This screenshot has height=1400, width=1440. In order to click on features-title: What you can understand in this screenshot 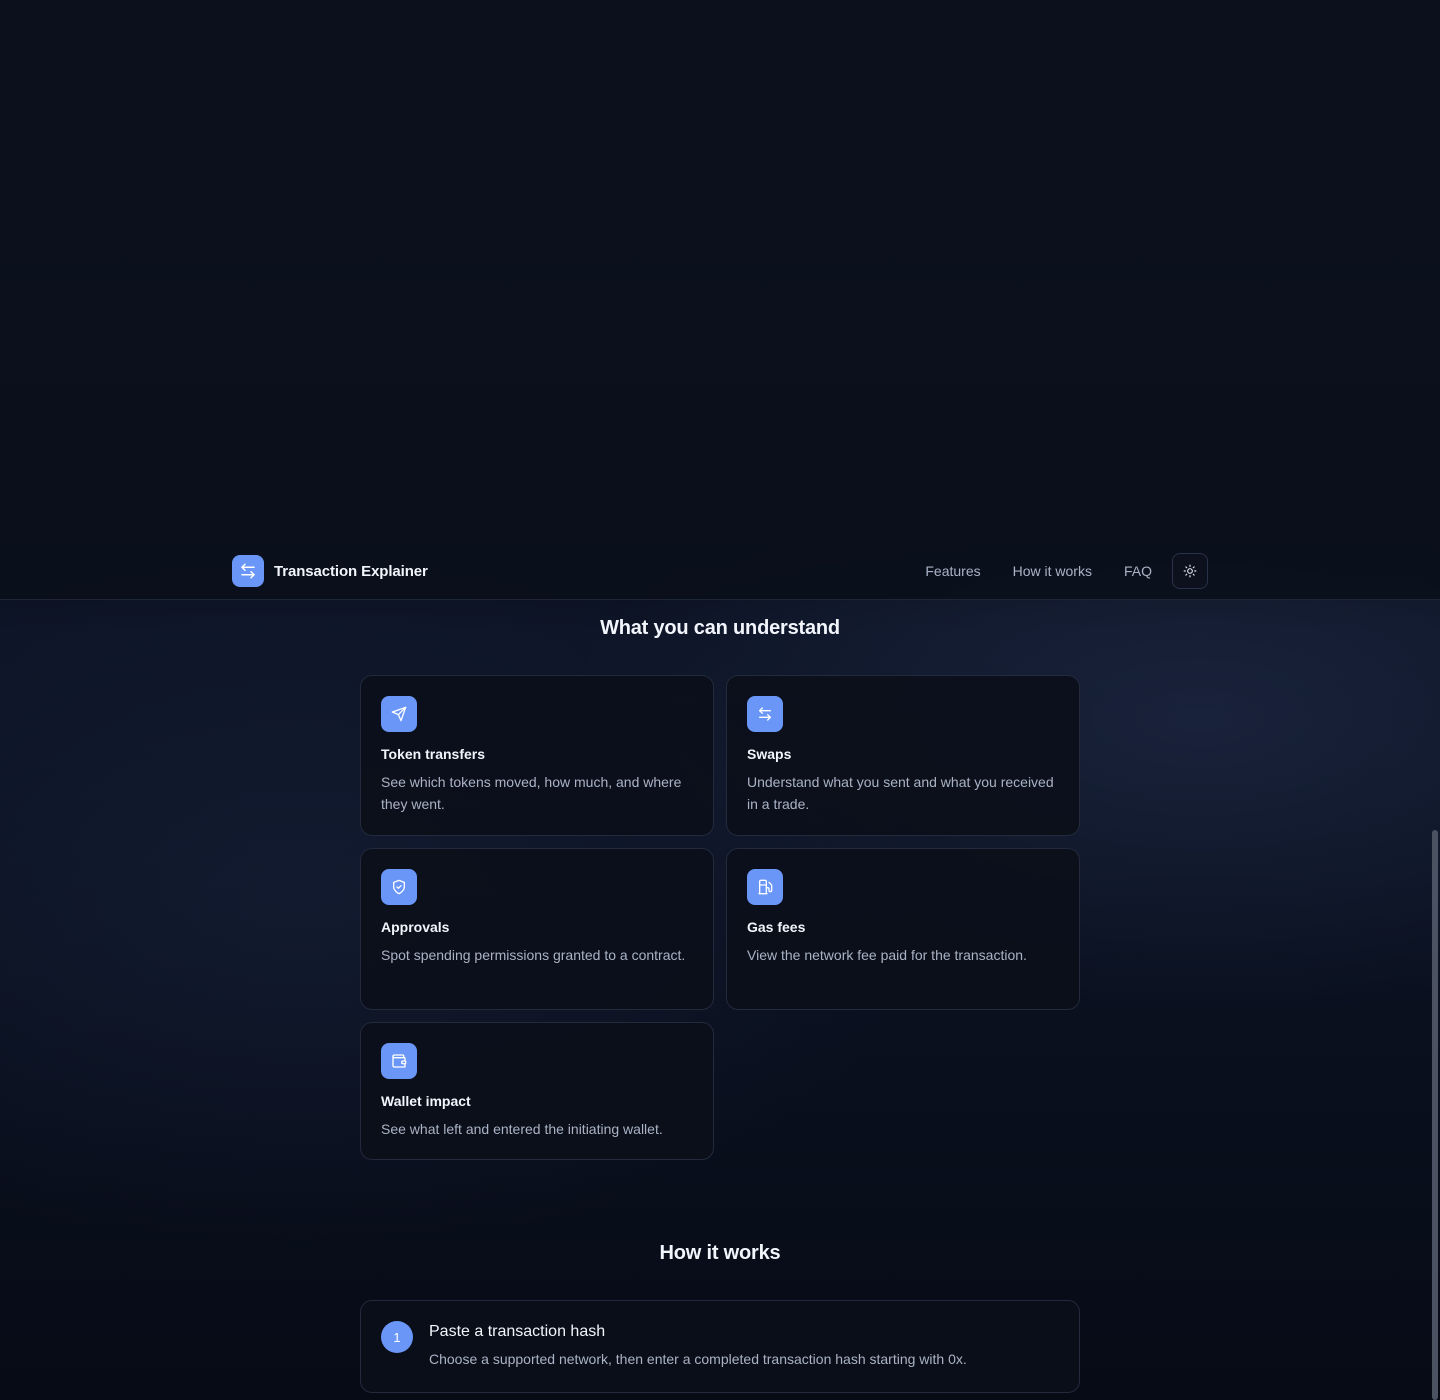, I will do `click(720, 628)`.